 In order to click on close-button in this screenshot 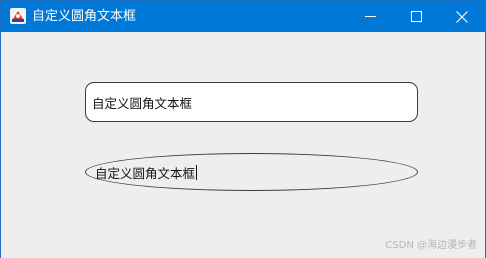, I will do `click(462, 16)`.